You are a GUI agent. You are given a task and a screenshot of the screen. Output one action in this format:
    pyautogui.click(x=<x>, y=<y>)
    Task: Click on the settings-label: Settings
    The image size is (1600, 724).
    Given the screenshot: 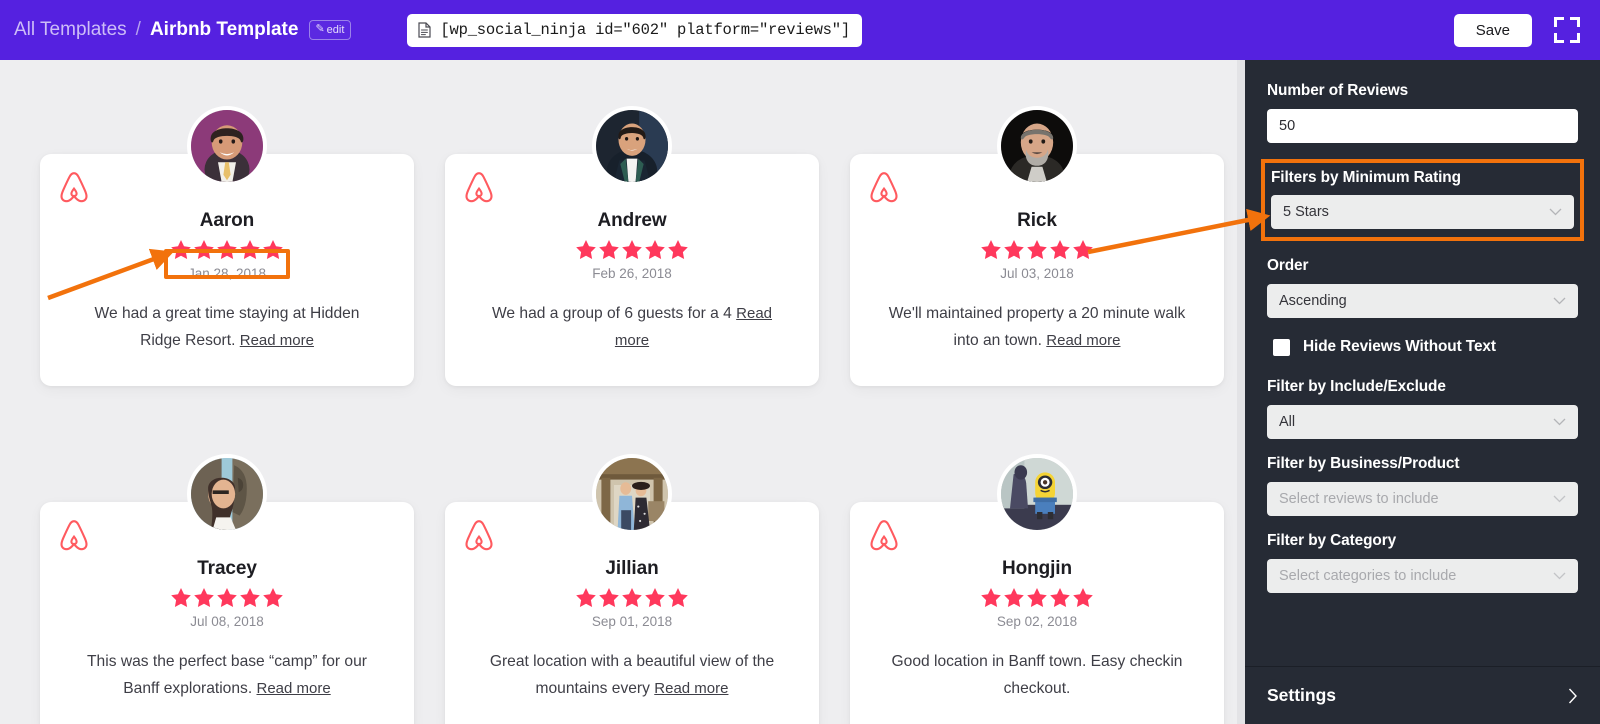 What is the action you would take?
    pyautogui.click(x=1302, y=695)
    